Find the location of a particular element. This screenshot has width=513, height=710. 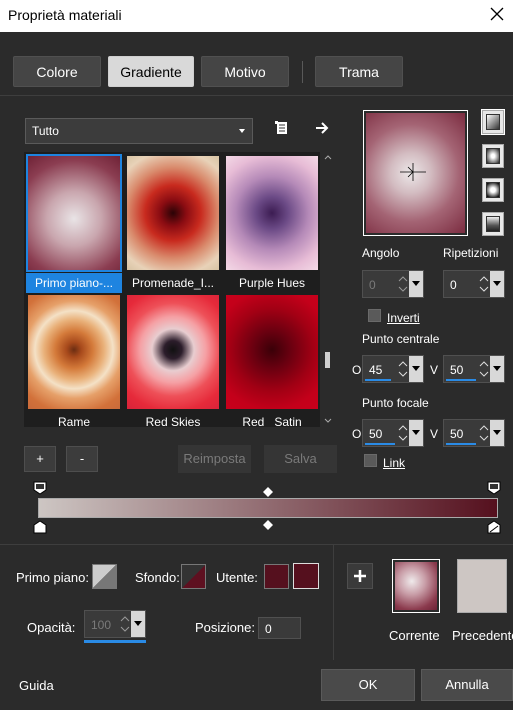

color-stop-top-right-icon is located at coordinates (494, 488).